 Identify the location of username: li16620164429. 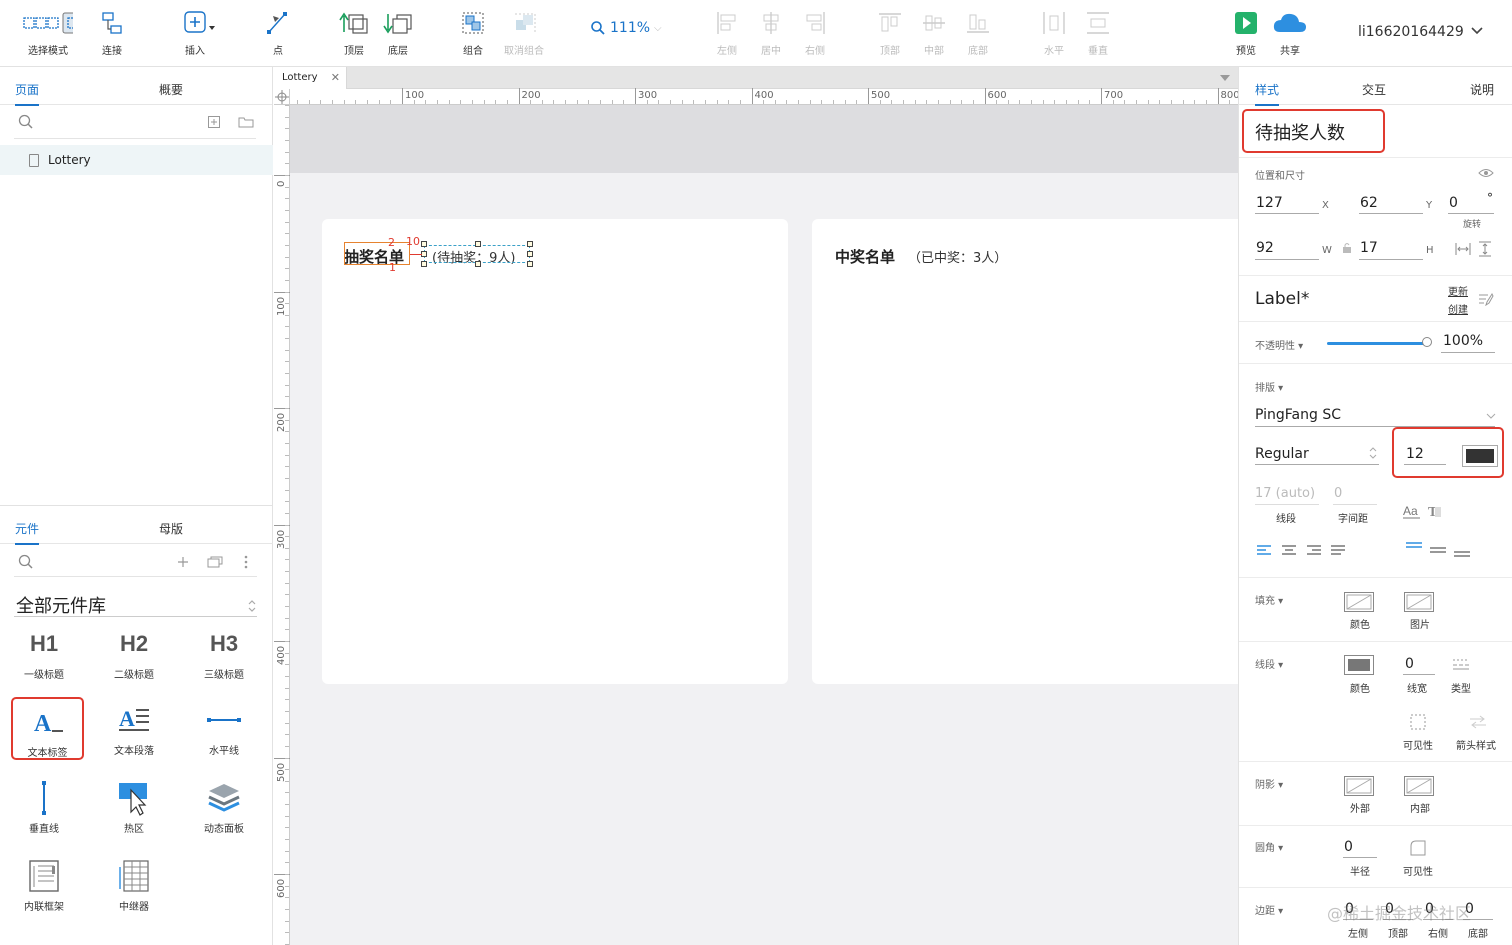
(1411, 32).